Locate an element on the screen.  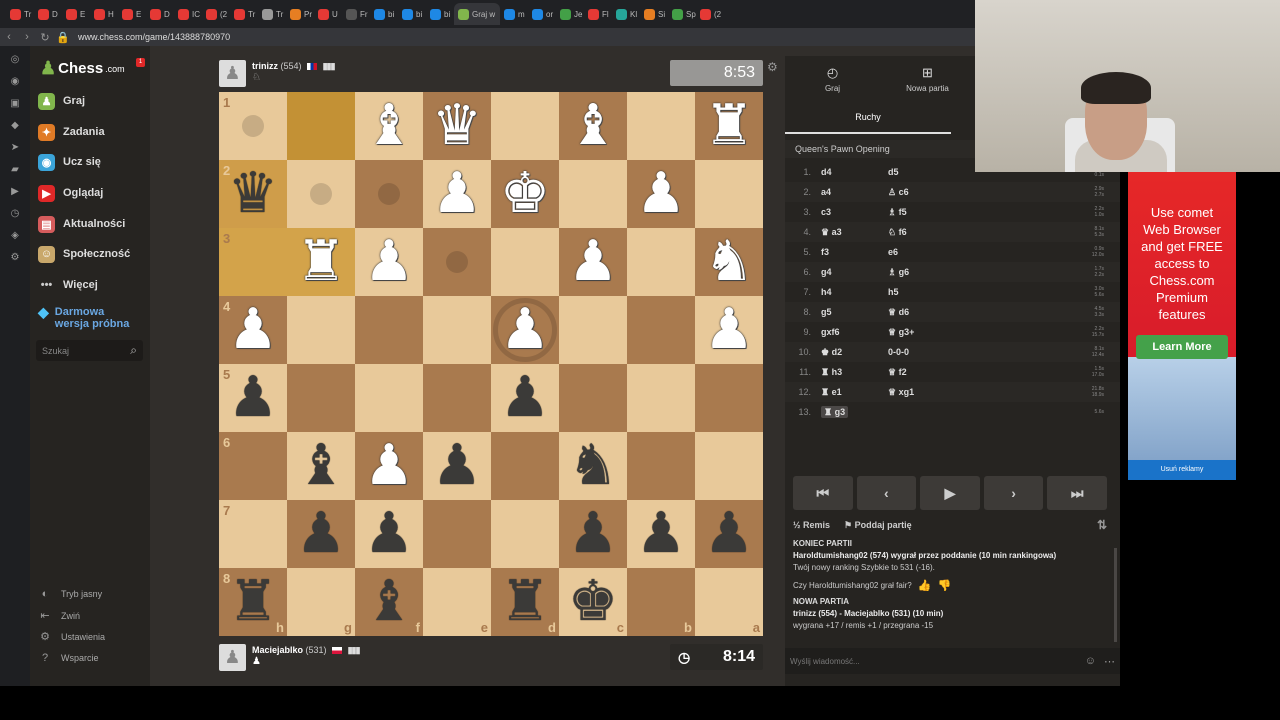
play-button: ▶ is located at coordinates (950, 493).